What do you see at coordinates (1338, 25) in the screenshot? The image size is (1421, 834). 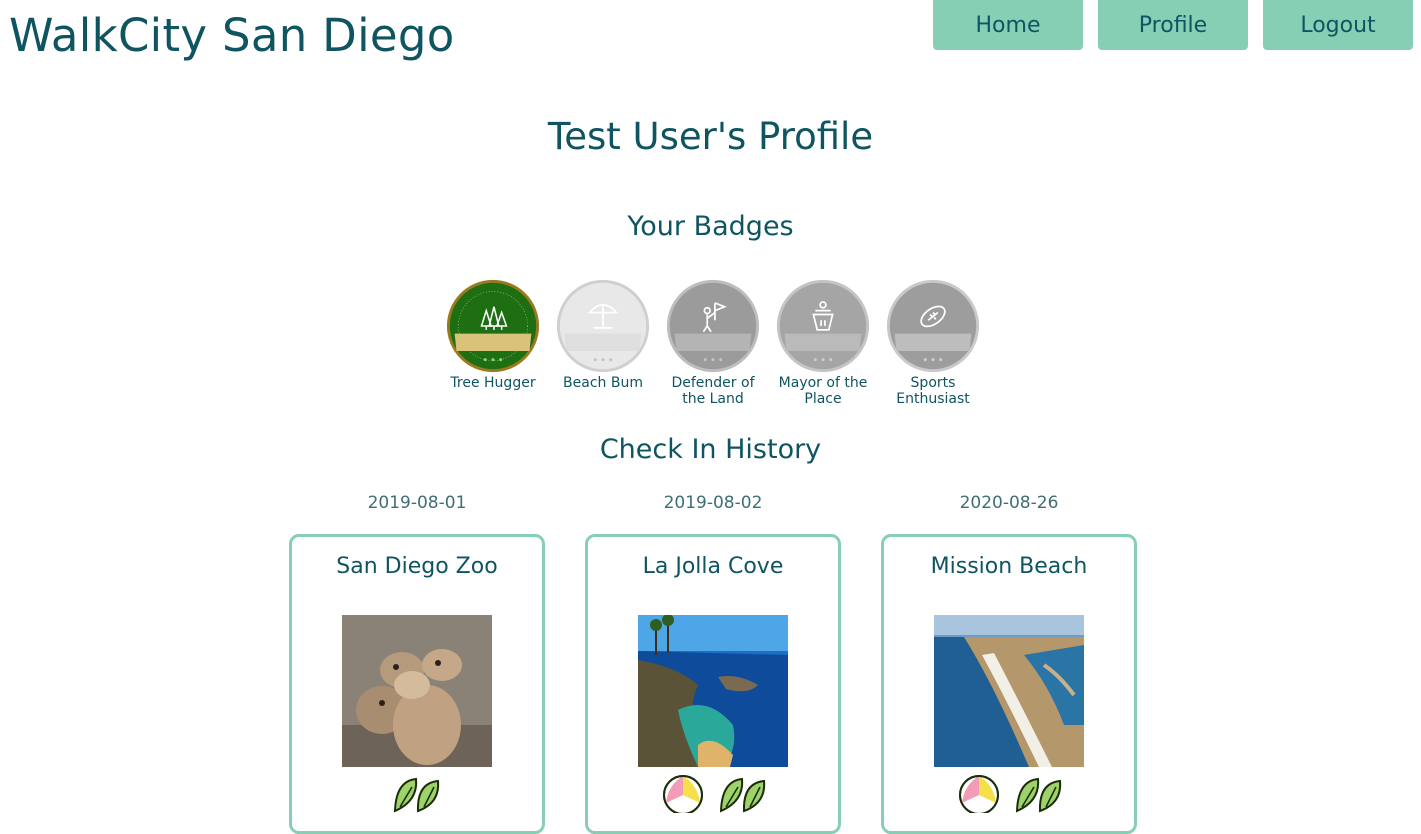 I see `logout-button: Logout` at bounding box center [1338, 25].